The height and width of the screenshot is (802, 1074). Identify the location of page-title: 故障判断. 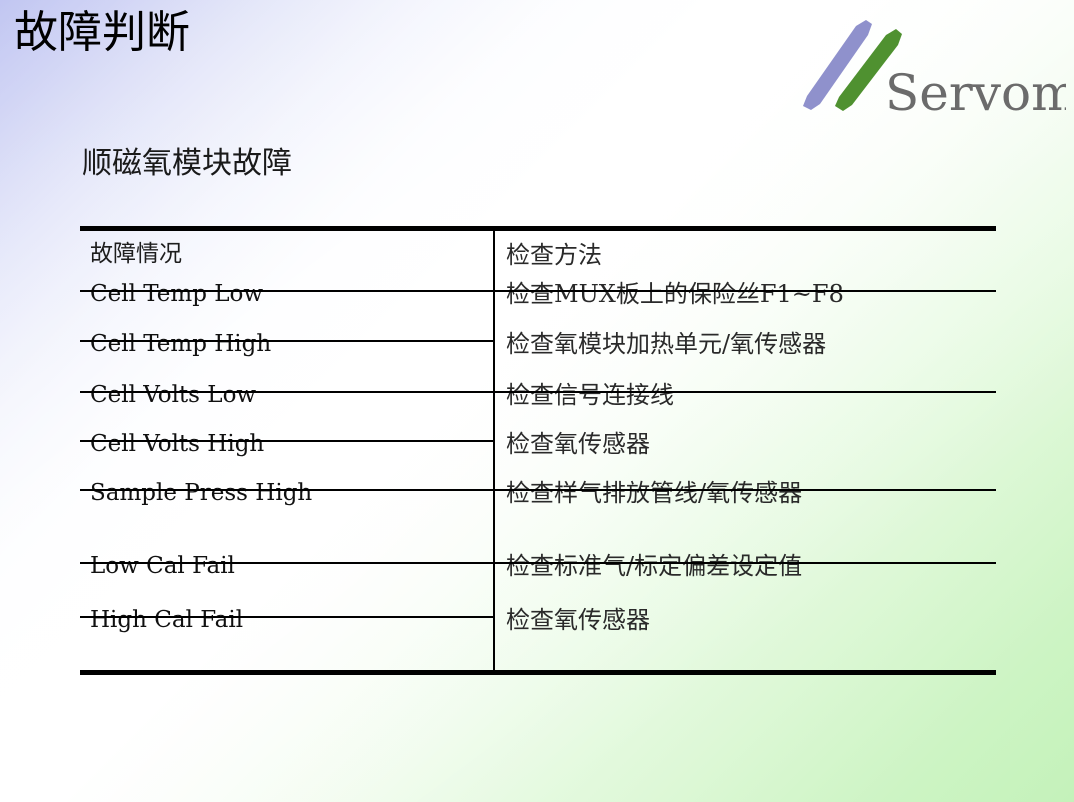
(102, 32).